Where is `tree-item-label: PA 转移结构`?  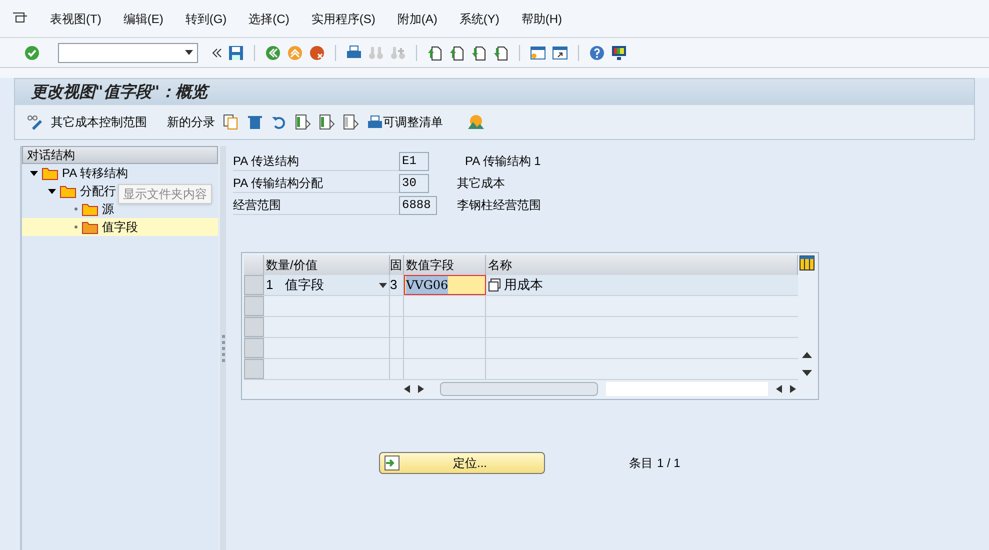 tree-item-label: PA 转移结构 is located at coordinates (95, 173).